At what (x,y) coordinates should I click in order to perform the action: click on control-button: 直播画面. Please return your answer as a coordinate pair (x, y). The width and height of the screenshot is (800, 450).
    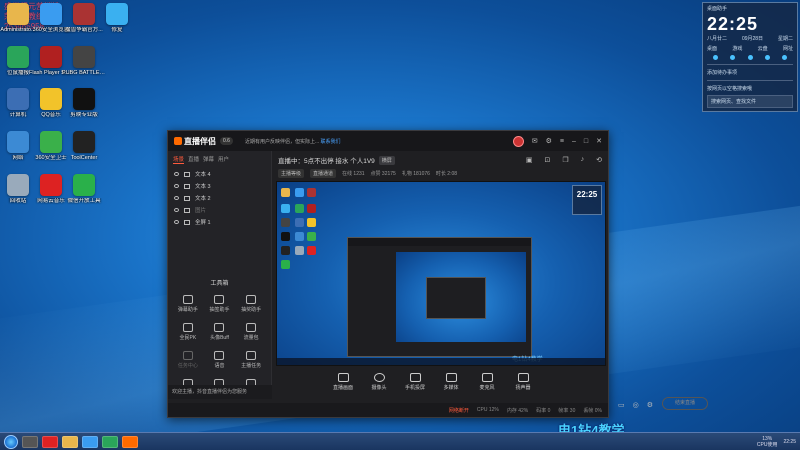
    Looking at the image, I should click on (343, 382).